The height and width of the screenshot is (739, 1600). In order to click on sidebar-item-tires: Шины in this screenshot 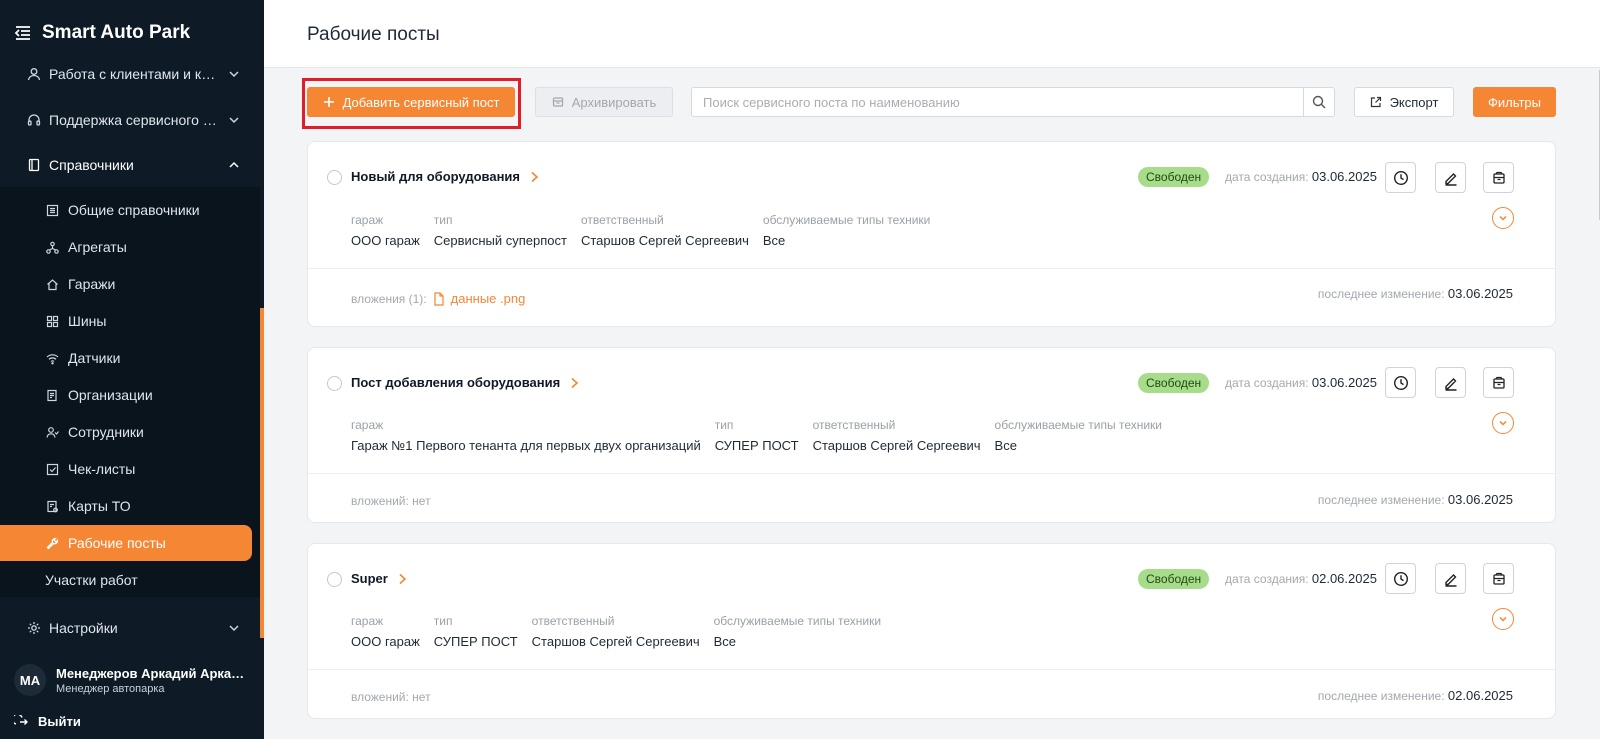, I will do `click(130, 321)`.